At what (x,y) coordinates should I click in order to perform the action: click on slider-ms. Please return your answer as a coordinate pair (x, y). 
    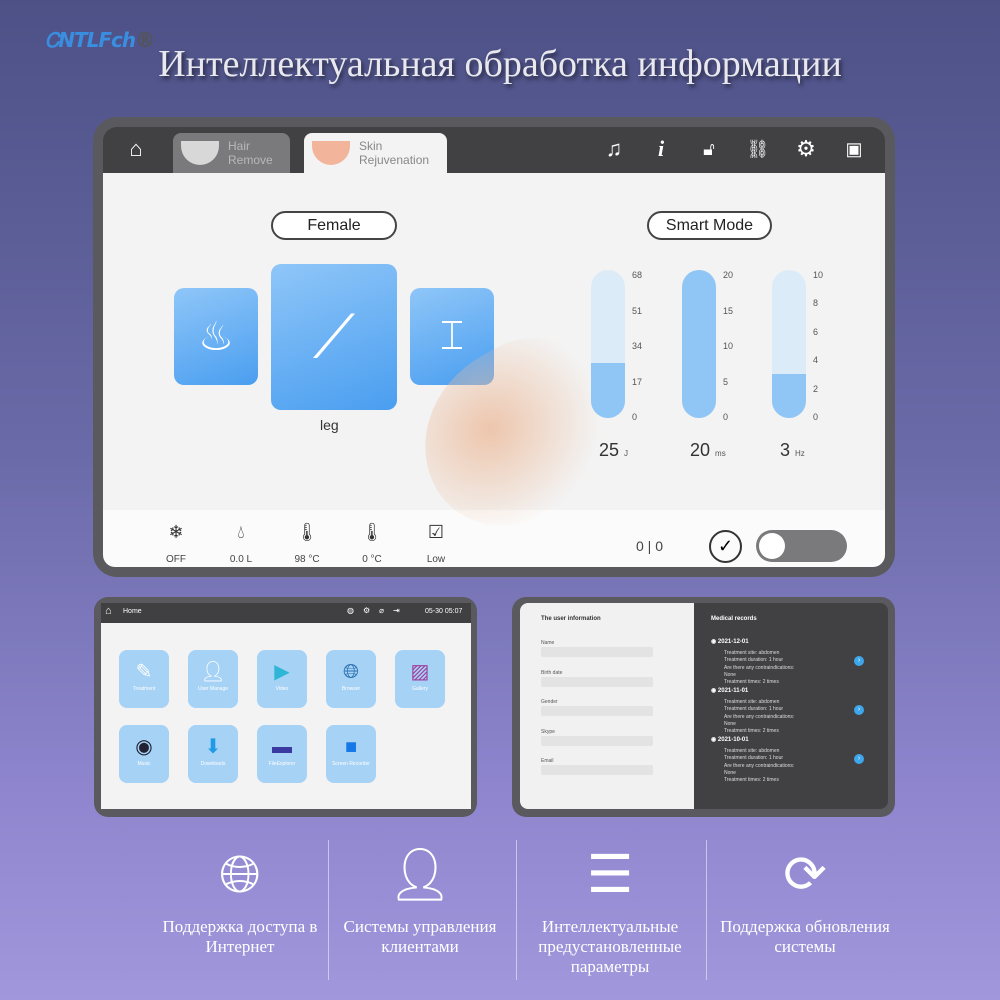
    Looking at the image, I should click on (699, 344).